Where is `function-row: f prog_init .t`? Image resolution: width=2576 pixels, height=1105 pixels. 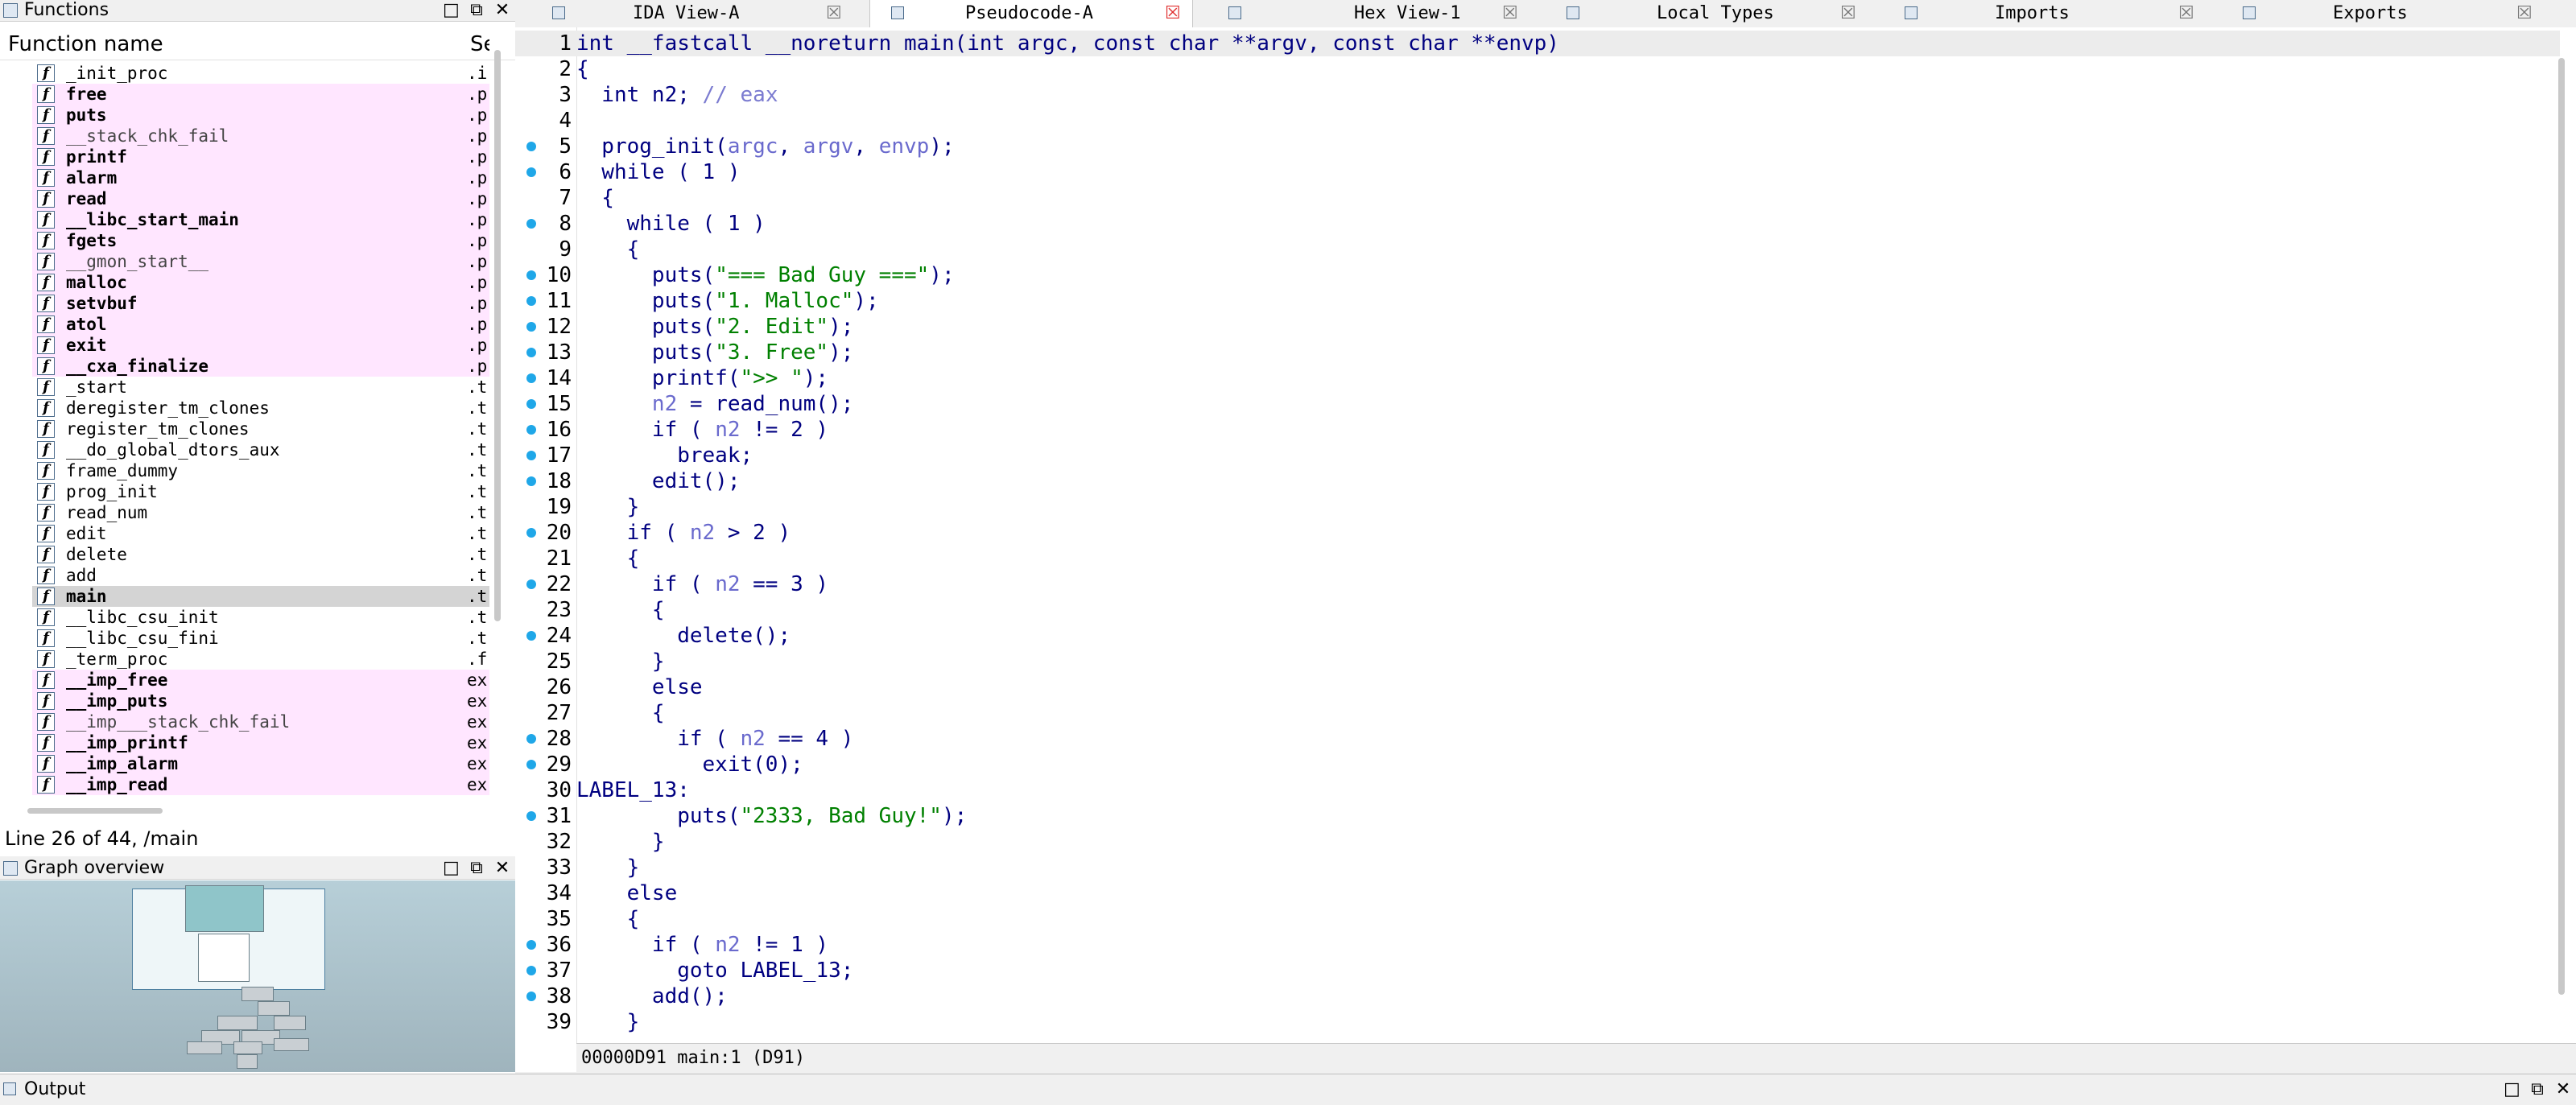
function-row: f prog_init .t is located at coordinates (260, 492).